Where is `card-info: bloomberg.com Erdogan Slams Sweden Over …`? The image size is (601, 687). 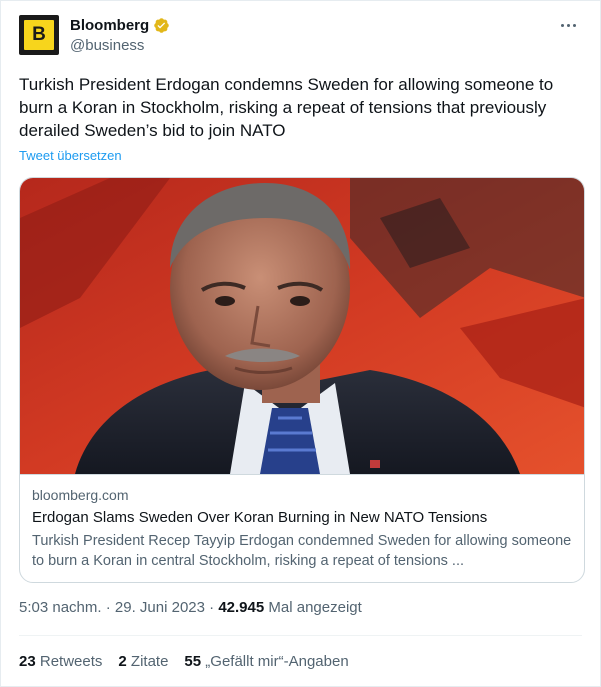 card-info: bloomberg.com Erdogan Slams Sweden Over … is located at coordinates (302, 528).